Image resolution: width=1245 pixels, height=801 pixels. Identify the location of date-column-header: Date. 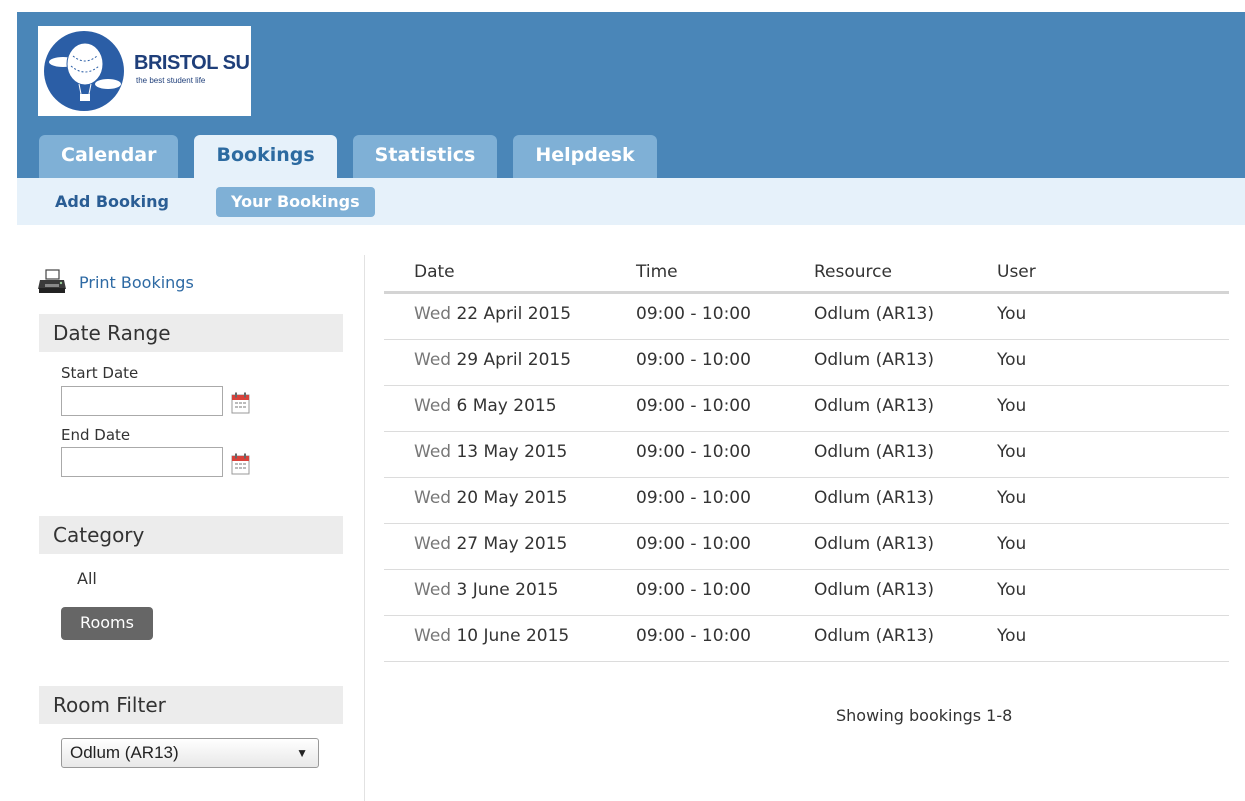
(434, 272).